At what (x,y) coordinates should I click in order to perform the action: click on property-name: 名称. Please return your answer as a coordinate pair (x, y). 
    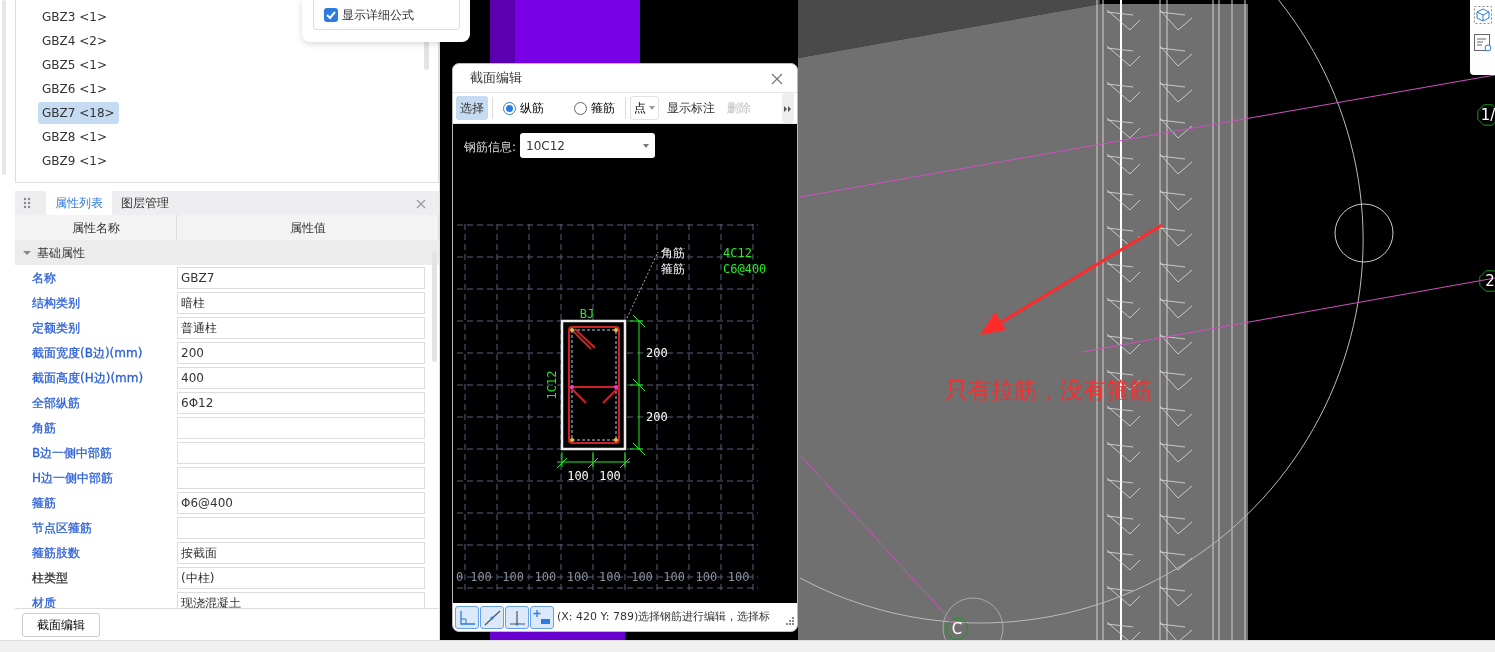
    Looking at the image, I should click on (44, 278).